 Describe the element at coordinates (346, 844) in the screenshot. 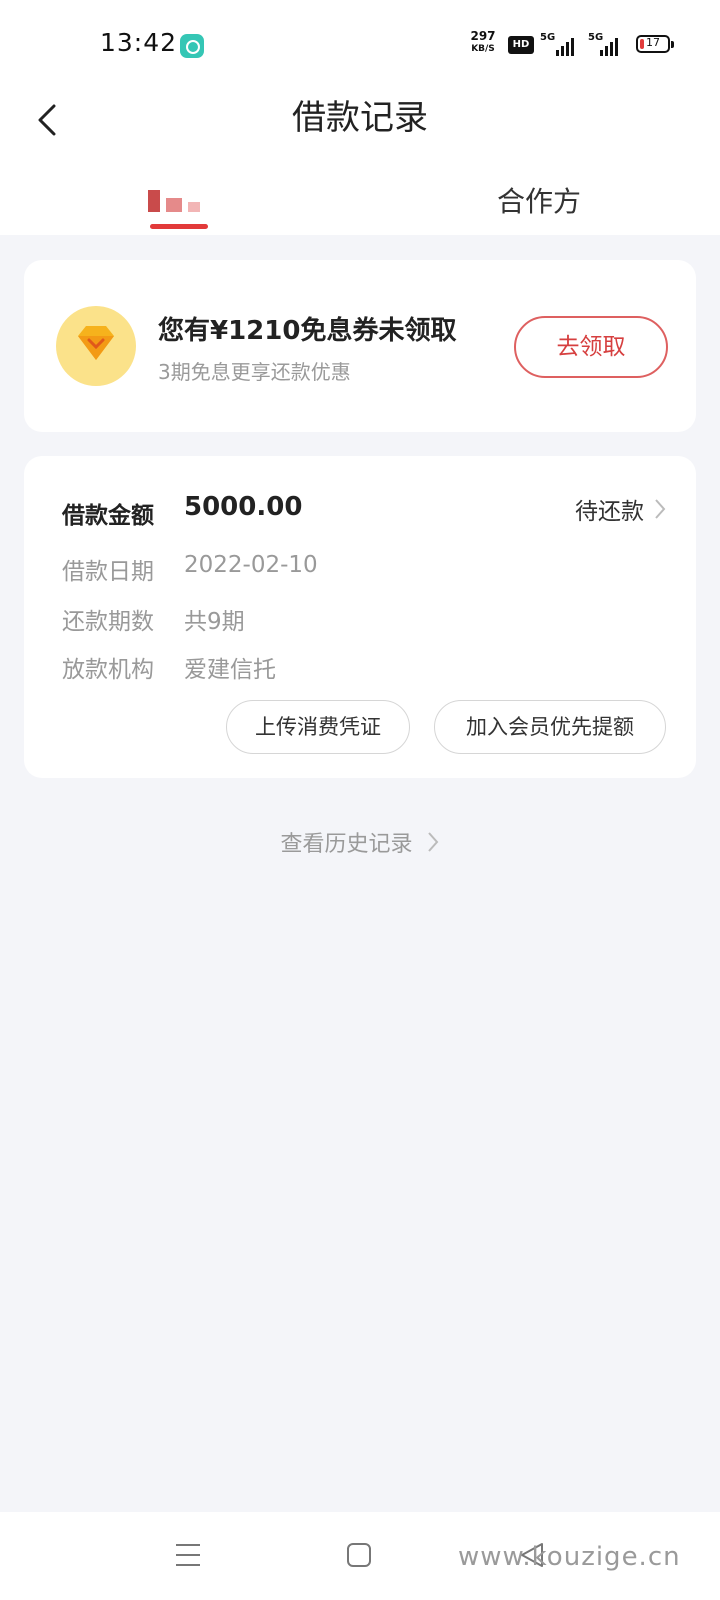

I see `history-link-label: 查看历史记录` at that location.